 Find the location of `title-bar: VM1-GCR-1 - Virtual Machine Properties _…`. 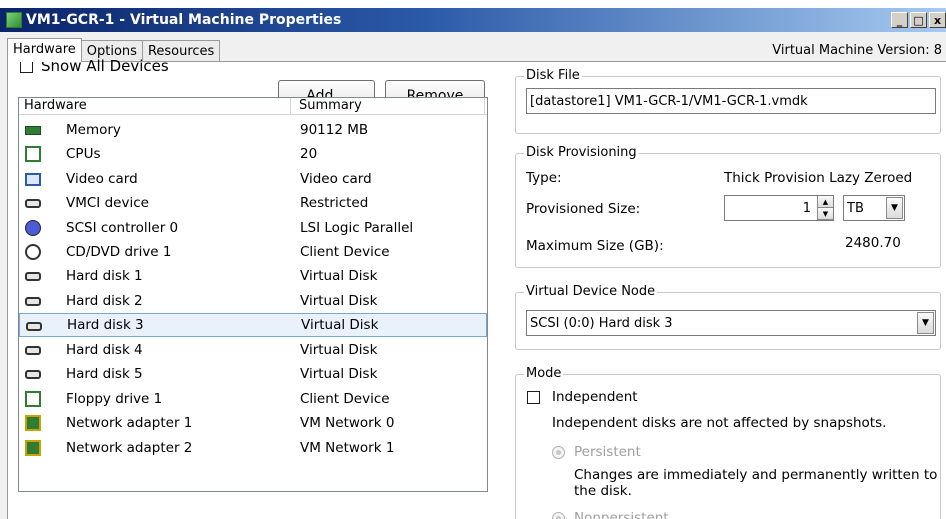

title-bar: VM1-GCR-1 - Virtual Machine Properties _… is located at coordinates (473, 20).